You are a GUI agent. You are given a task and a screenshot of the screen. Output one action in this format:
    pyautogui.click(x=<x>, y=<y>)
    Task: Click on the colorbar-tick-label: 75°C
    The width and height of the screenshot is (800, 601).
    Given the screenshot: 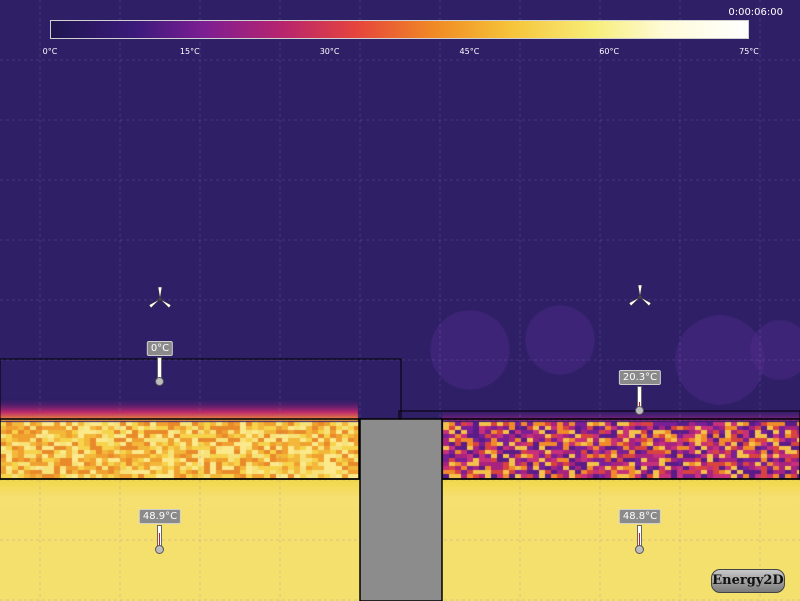 What is the action you would take?
    pyautogui.click(x=749, y=51)
    